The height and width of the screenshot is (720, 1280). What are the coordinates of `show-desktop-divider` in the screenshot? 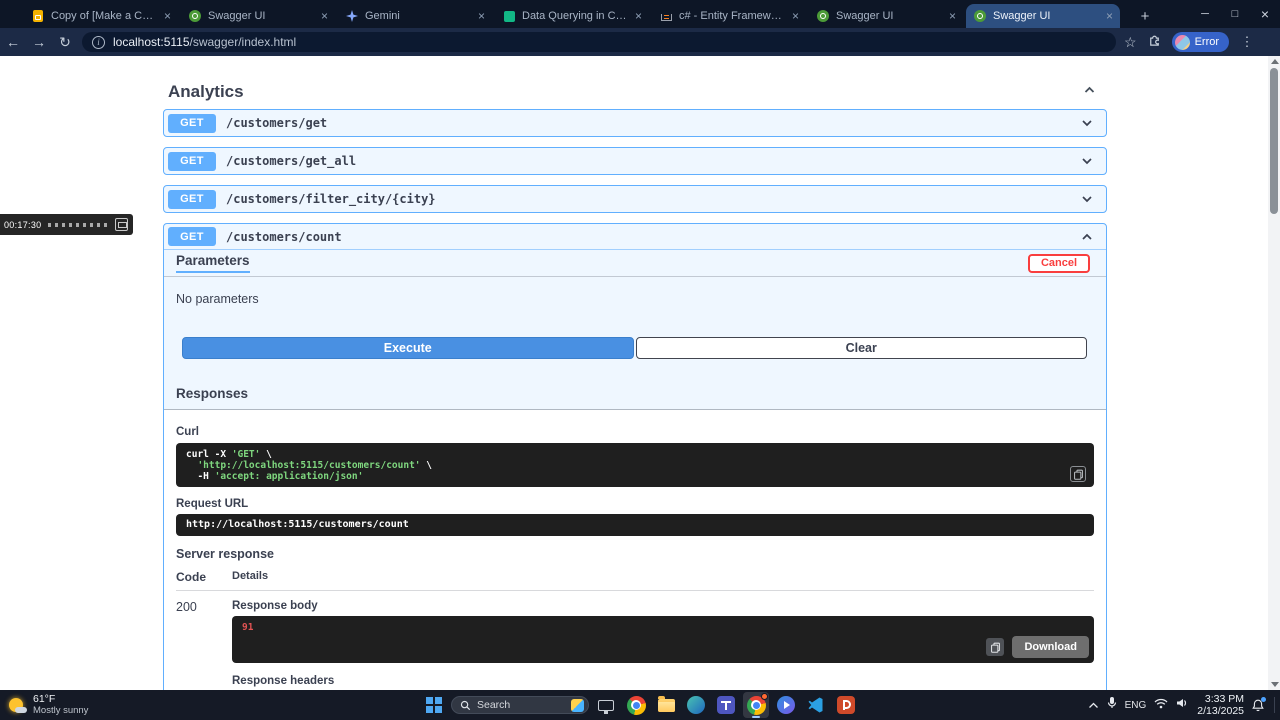 It's located at (1274, 705).